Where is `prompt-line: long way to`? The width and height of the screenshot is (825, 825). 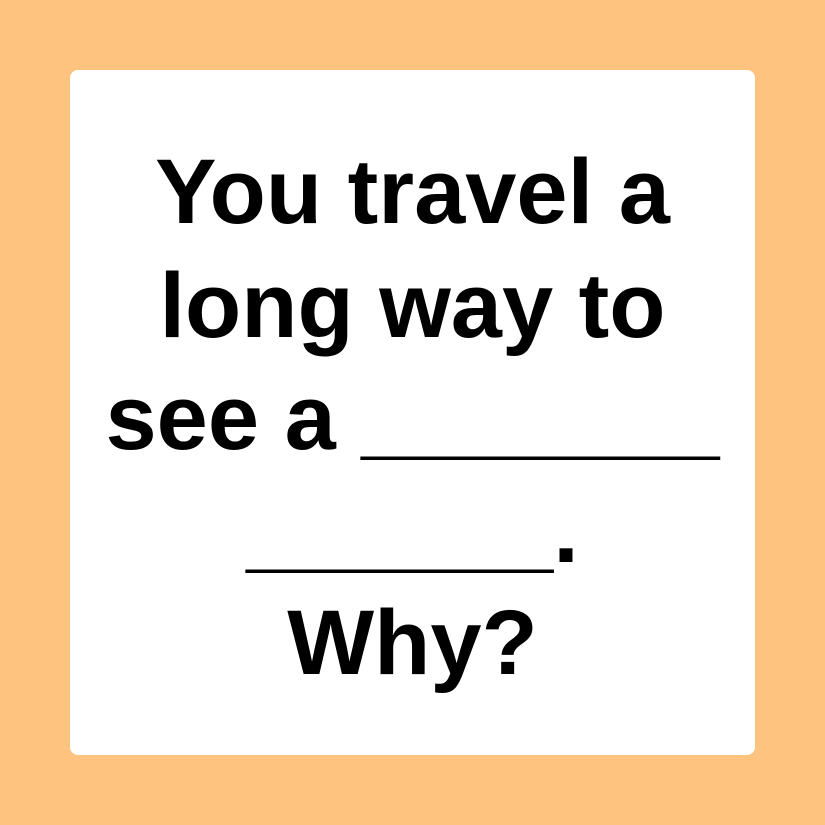 prompt-line: long way to is located at coordinates (412, 306).